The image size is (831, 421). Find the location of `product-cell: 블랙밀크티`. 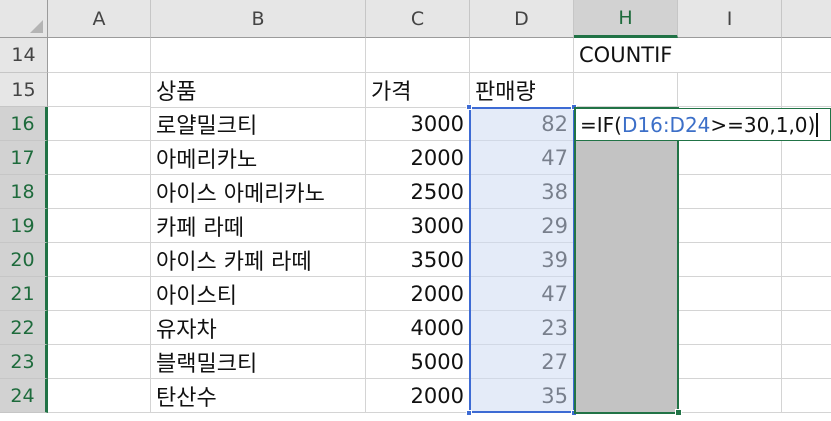

product-cell: 블랙밀크티 is located at coordinates (258, 362).